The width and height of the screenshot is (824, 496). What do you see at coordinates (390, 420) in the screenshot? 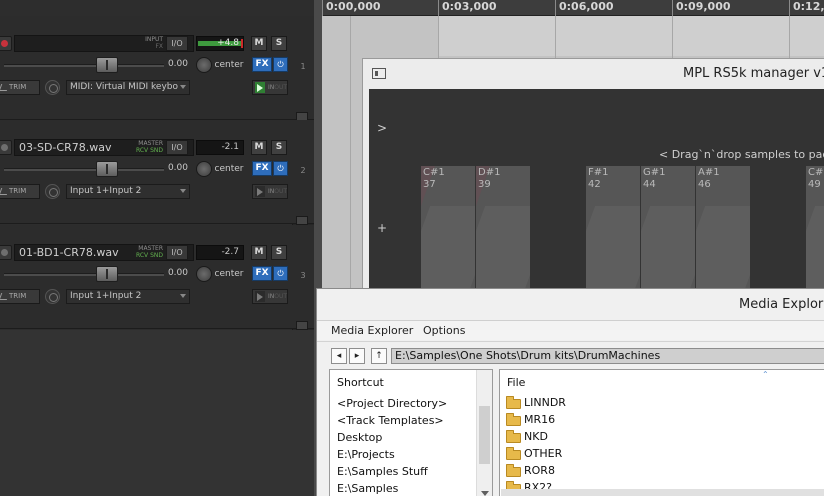
I see `shortcut-item: <Track Templates>` at bounding box center [390, 420].